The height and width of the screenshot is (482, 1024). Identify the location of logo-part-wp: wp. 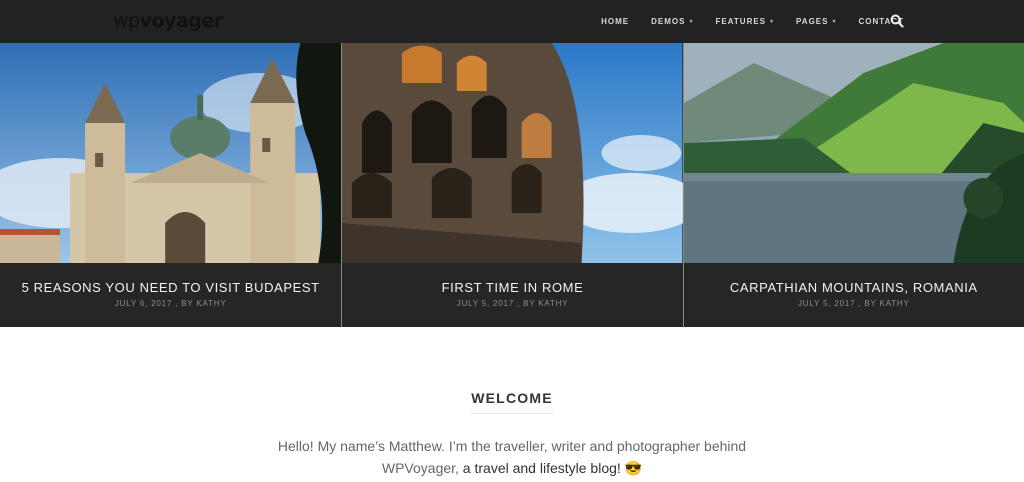
(126, 21).